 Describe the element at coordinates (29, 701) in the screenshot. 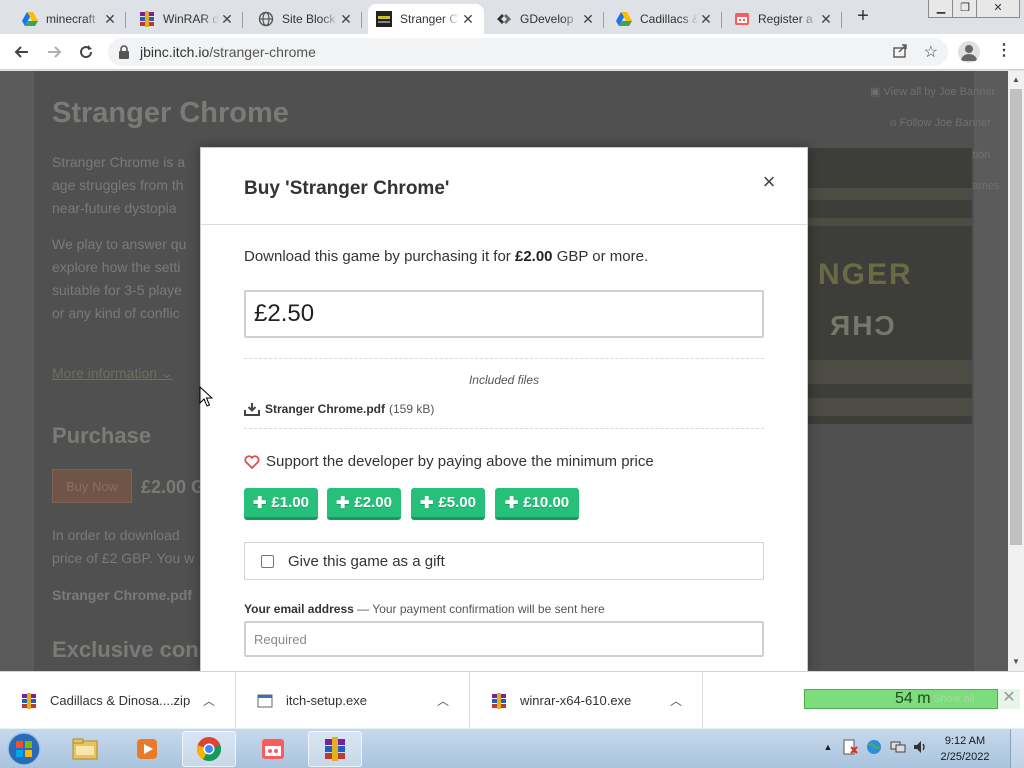

I see `winrar-archive-icon` at that location.